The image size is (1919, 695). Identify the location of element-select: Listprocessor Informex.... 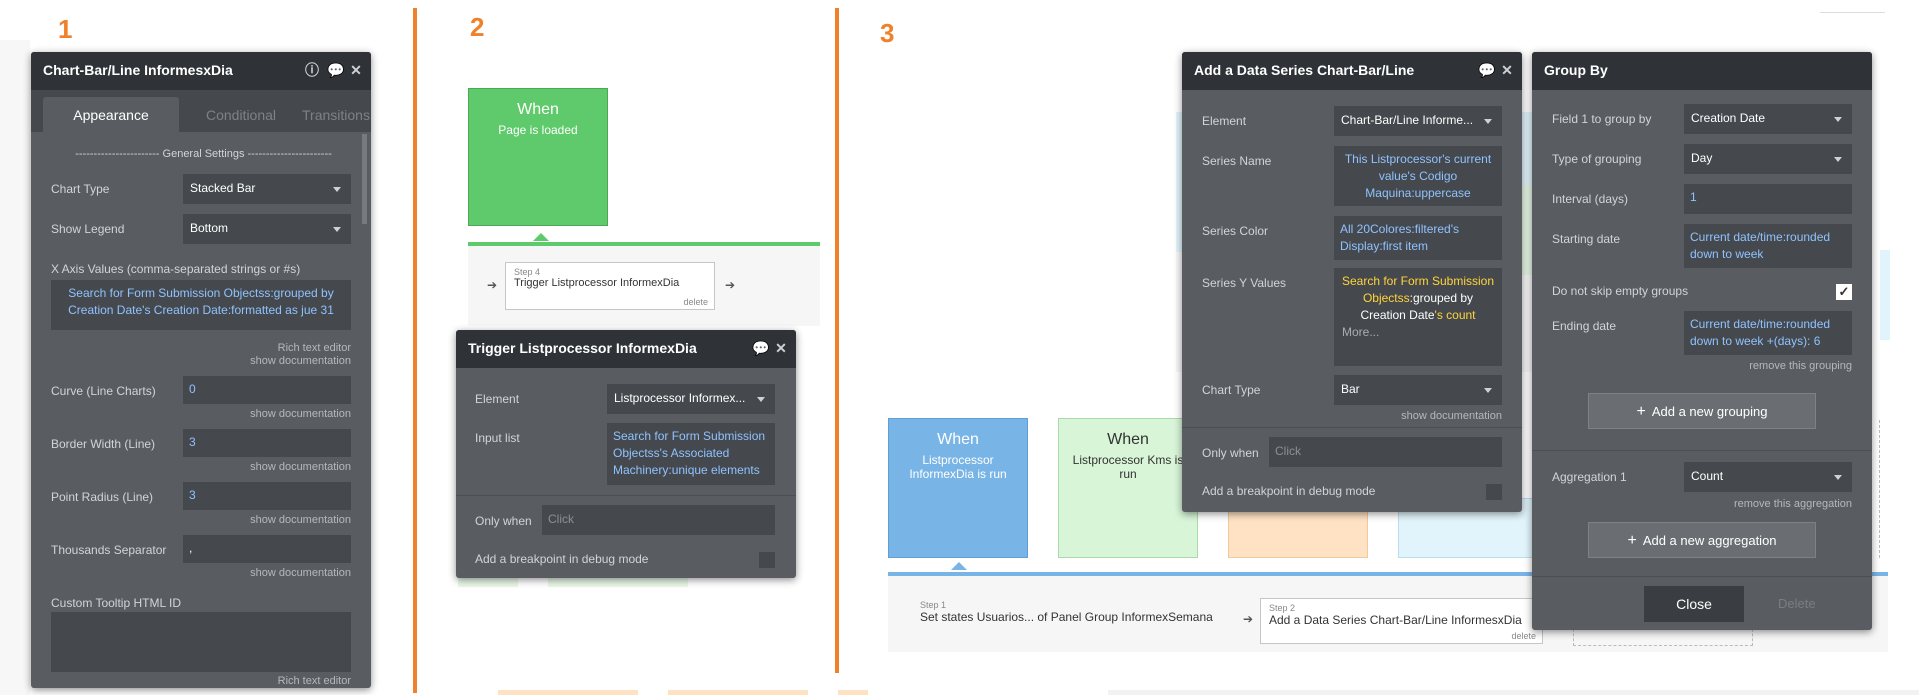
(691, 399).